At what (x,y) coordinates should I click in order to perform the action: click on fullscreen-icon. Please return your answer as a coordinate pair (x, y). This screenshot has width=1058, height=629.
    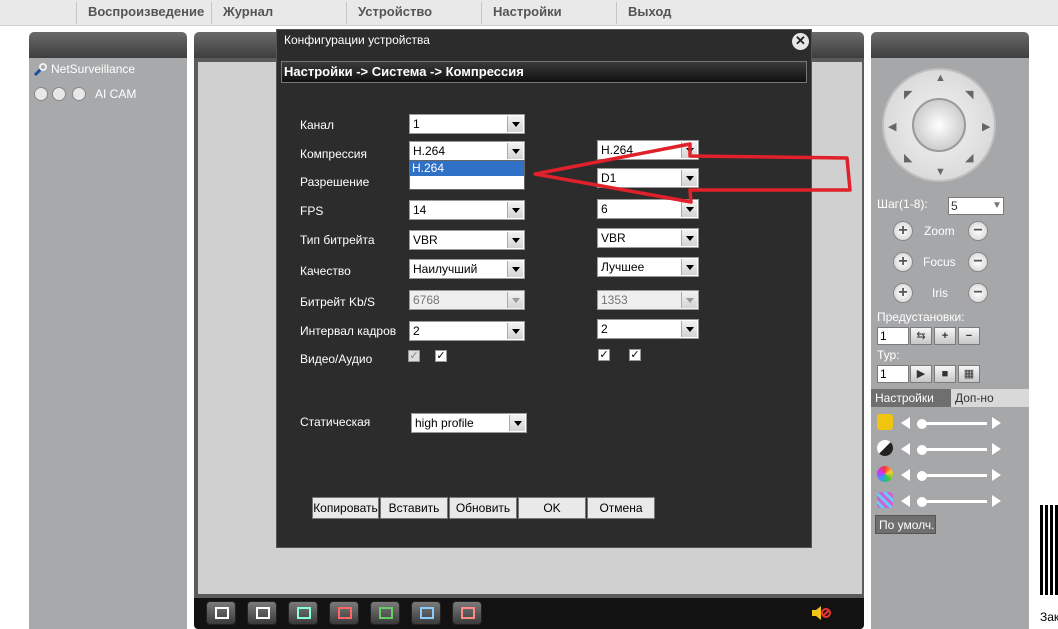
    Looking at the image, I should click on (221, 613).